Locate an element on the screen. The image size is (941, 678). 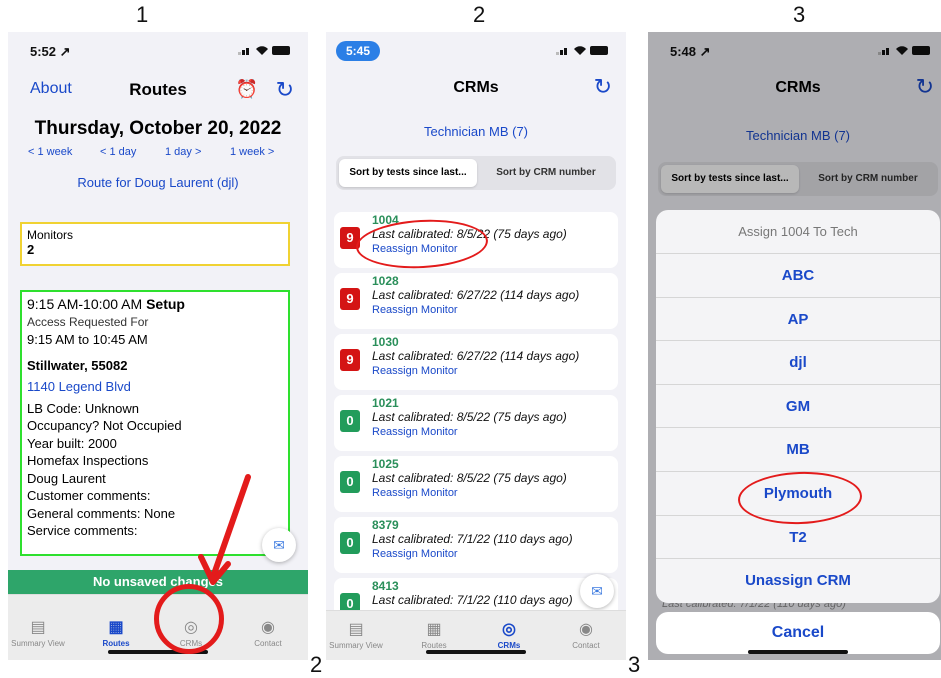
date-heading: Thursday, October 20, 2022 is located at coordinates (158, 128).